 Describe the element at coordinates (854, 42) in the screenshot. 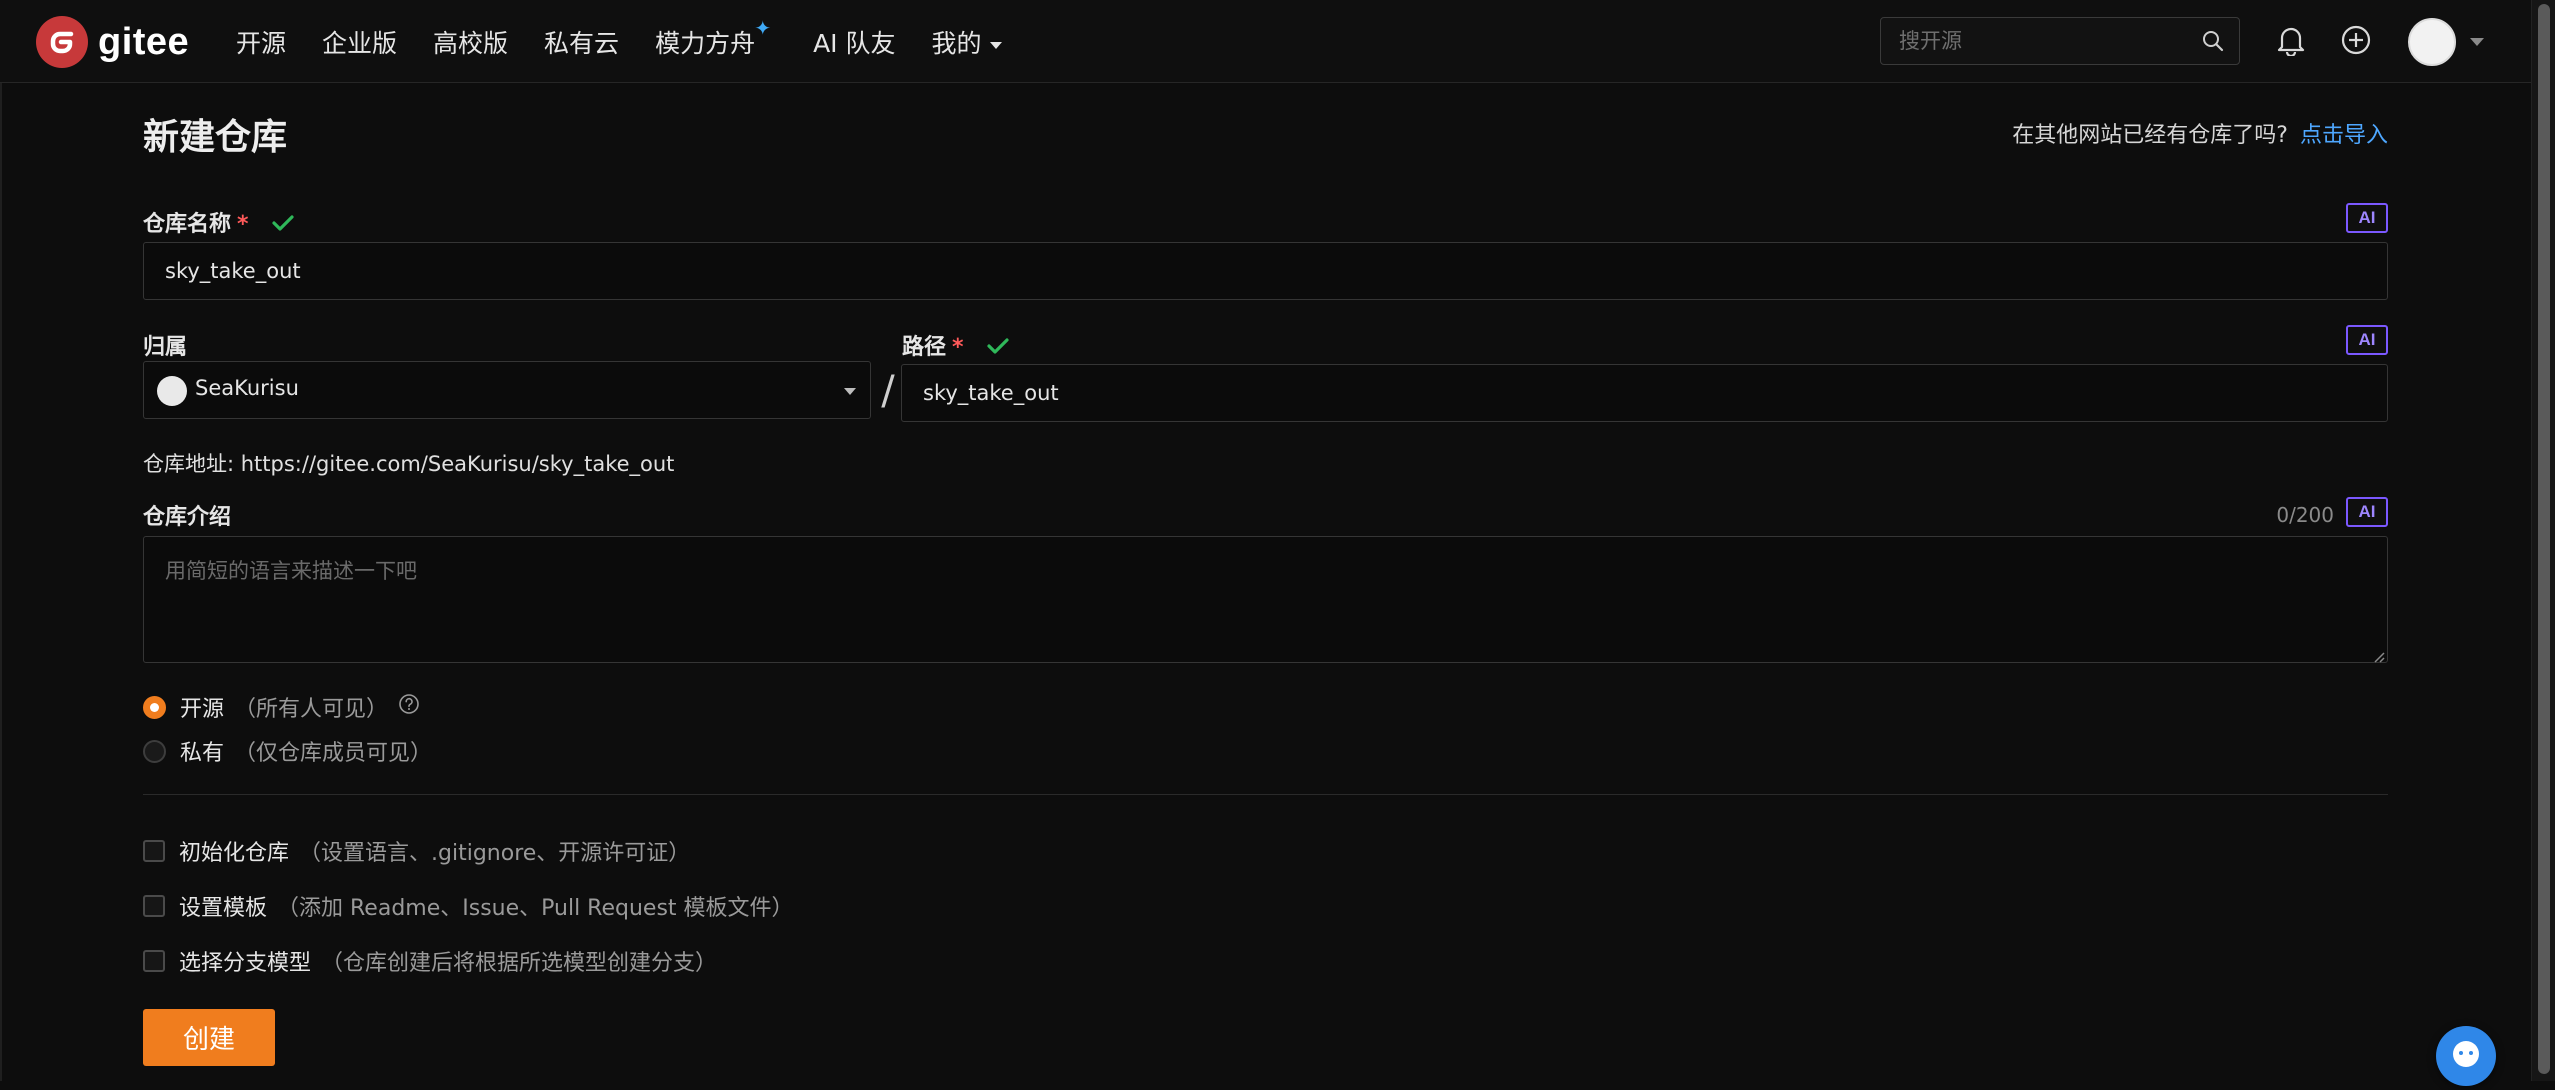

I see `nav-item-ai-teammate: AI 队友` at that location.